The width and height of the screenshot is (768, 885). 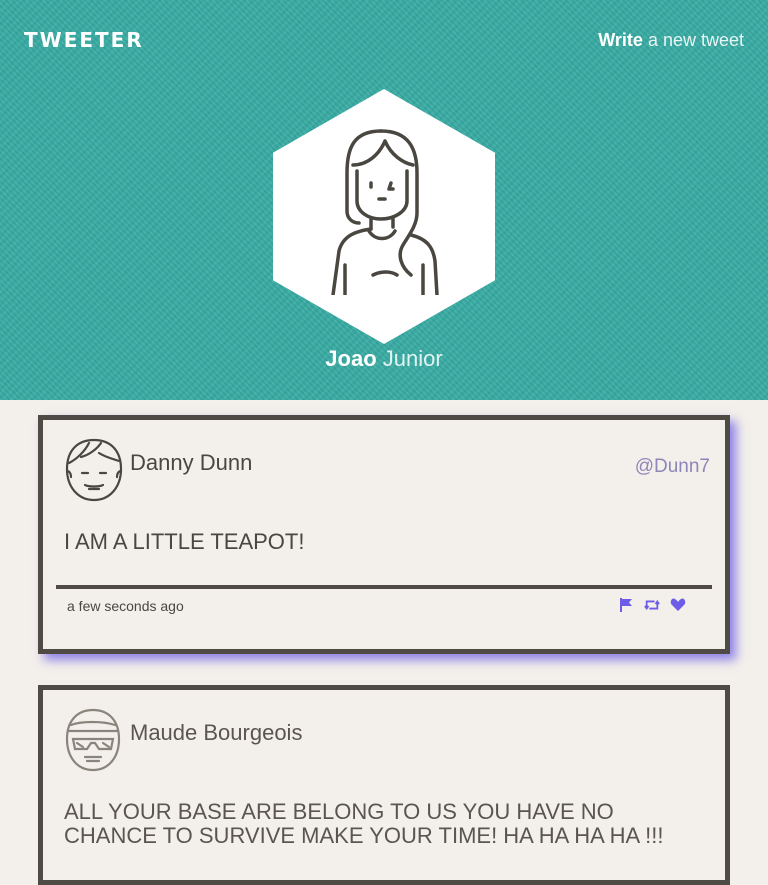 What do you see at coordinates (695, 40) in the screenshot?
I see `write-rest-label: a new tweet` at bounding box center [695, 40].